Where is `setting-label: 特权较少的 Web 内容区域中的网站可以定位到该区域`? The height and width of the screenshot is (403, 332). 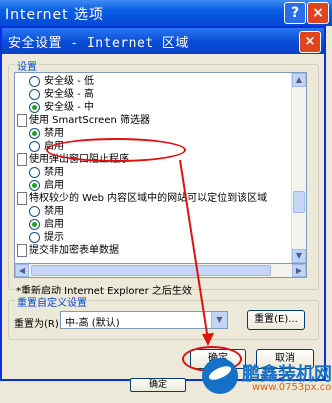 setting-label: 特权较少的 Web 内容区域中的网站可以定位到该区域 is located at coordinates (148, 198).